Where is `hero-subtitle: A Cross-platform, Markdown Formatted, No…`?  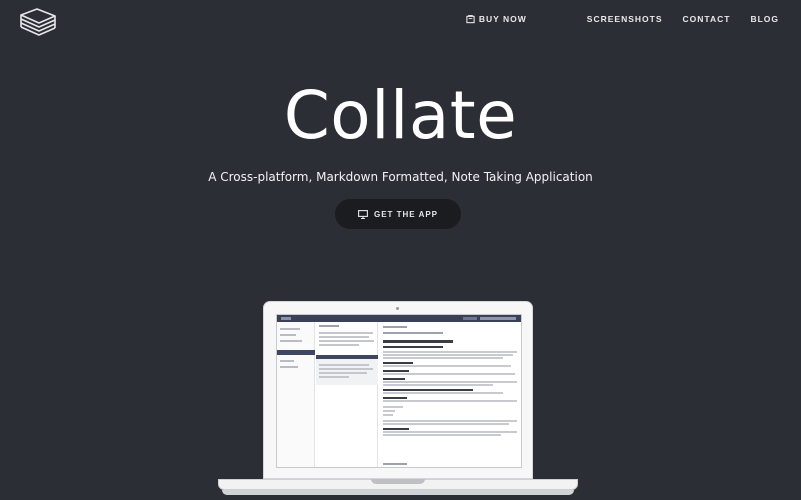
hero-subtitle: A Cross-platform, Markdown Formatted, No… is located at coordinates (400, 177).